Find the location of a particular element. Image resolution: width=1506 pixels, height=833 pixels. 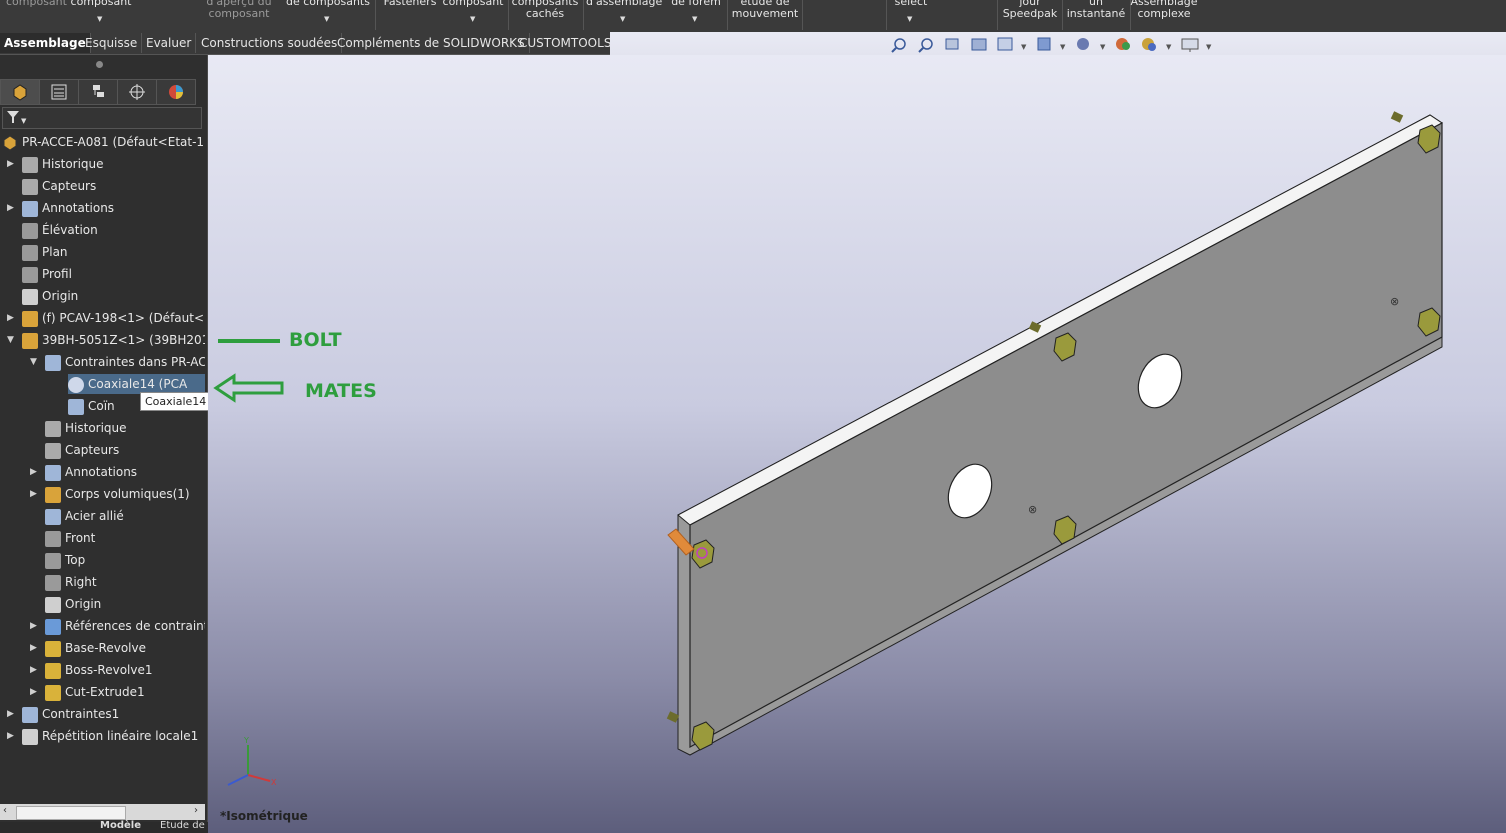

scrollbar-thumb is located at coordinates (71, 813).